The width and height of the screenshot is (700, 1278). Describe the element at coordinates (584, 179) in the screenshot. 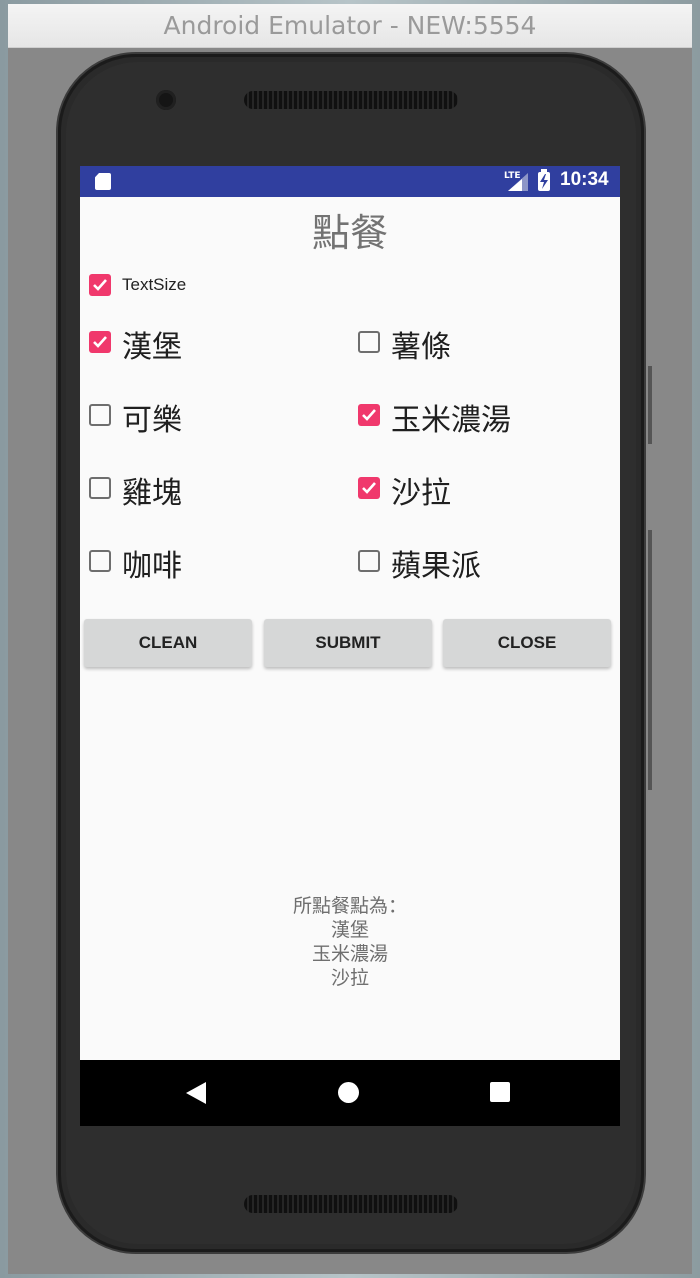

I see `status-clock: 10:34` at that location.